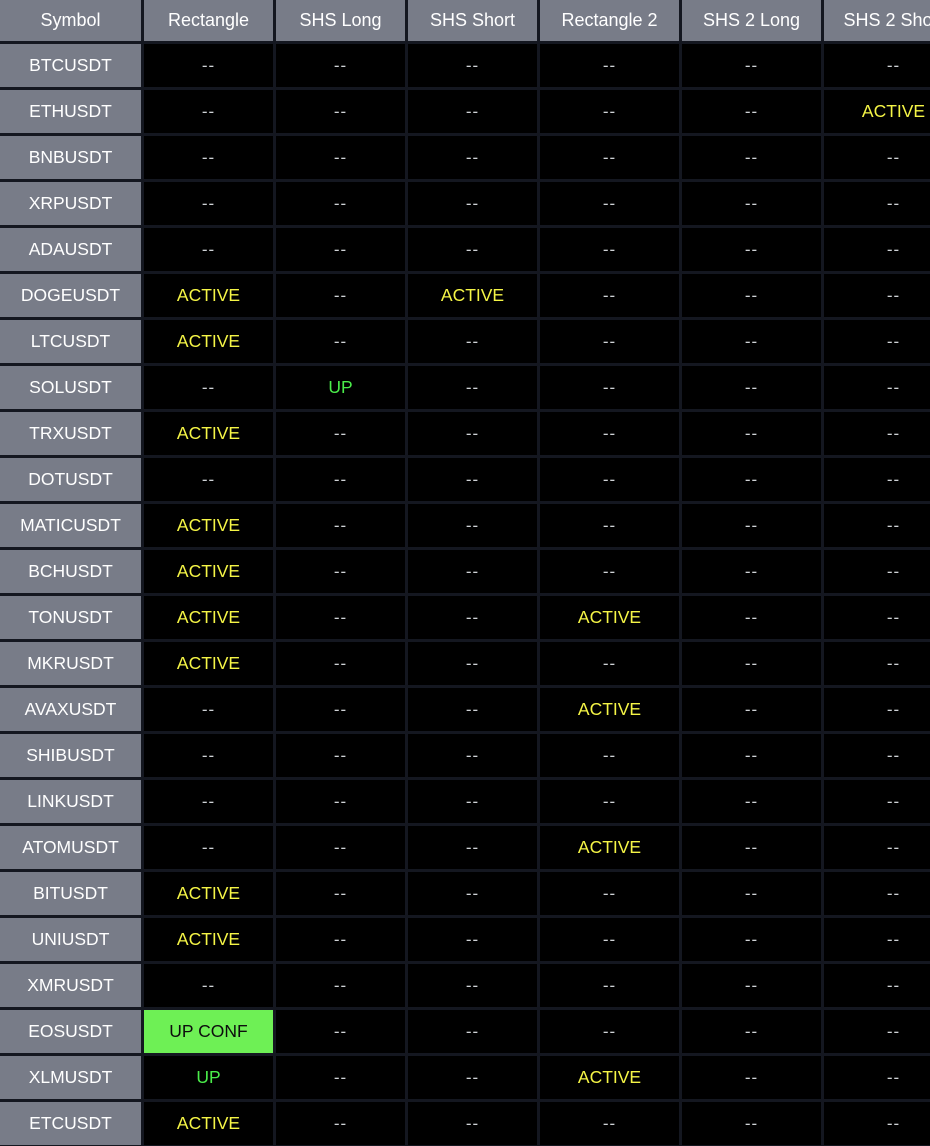  What do you see at coordinates (70, 525) in the screenshot?
I see `symbol-cell: MATICUSDT` at bounding box center [70, 525].